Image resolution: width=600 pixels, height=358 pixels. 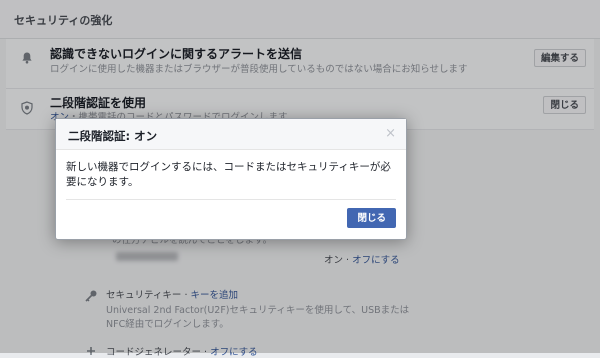 What do you see at coordinates (231, 134) in the screenshot?
I see `dialog-header: 二段階認証: オン ×` at bounding box center [231, 134].